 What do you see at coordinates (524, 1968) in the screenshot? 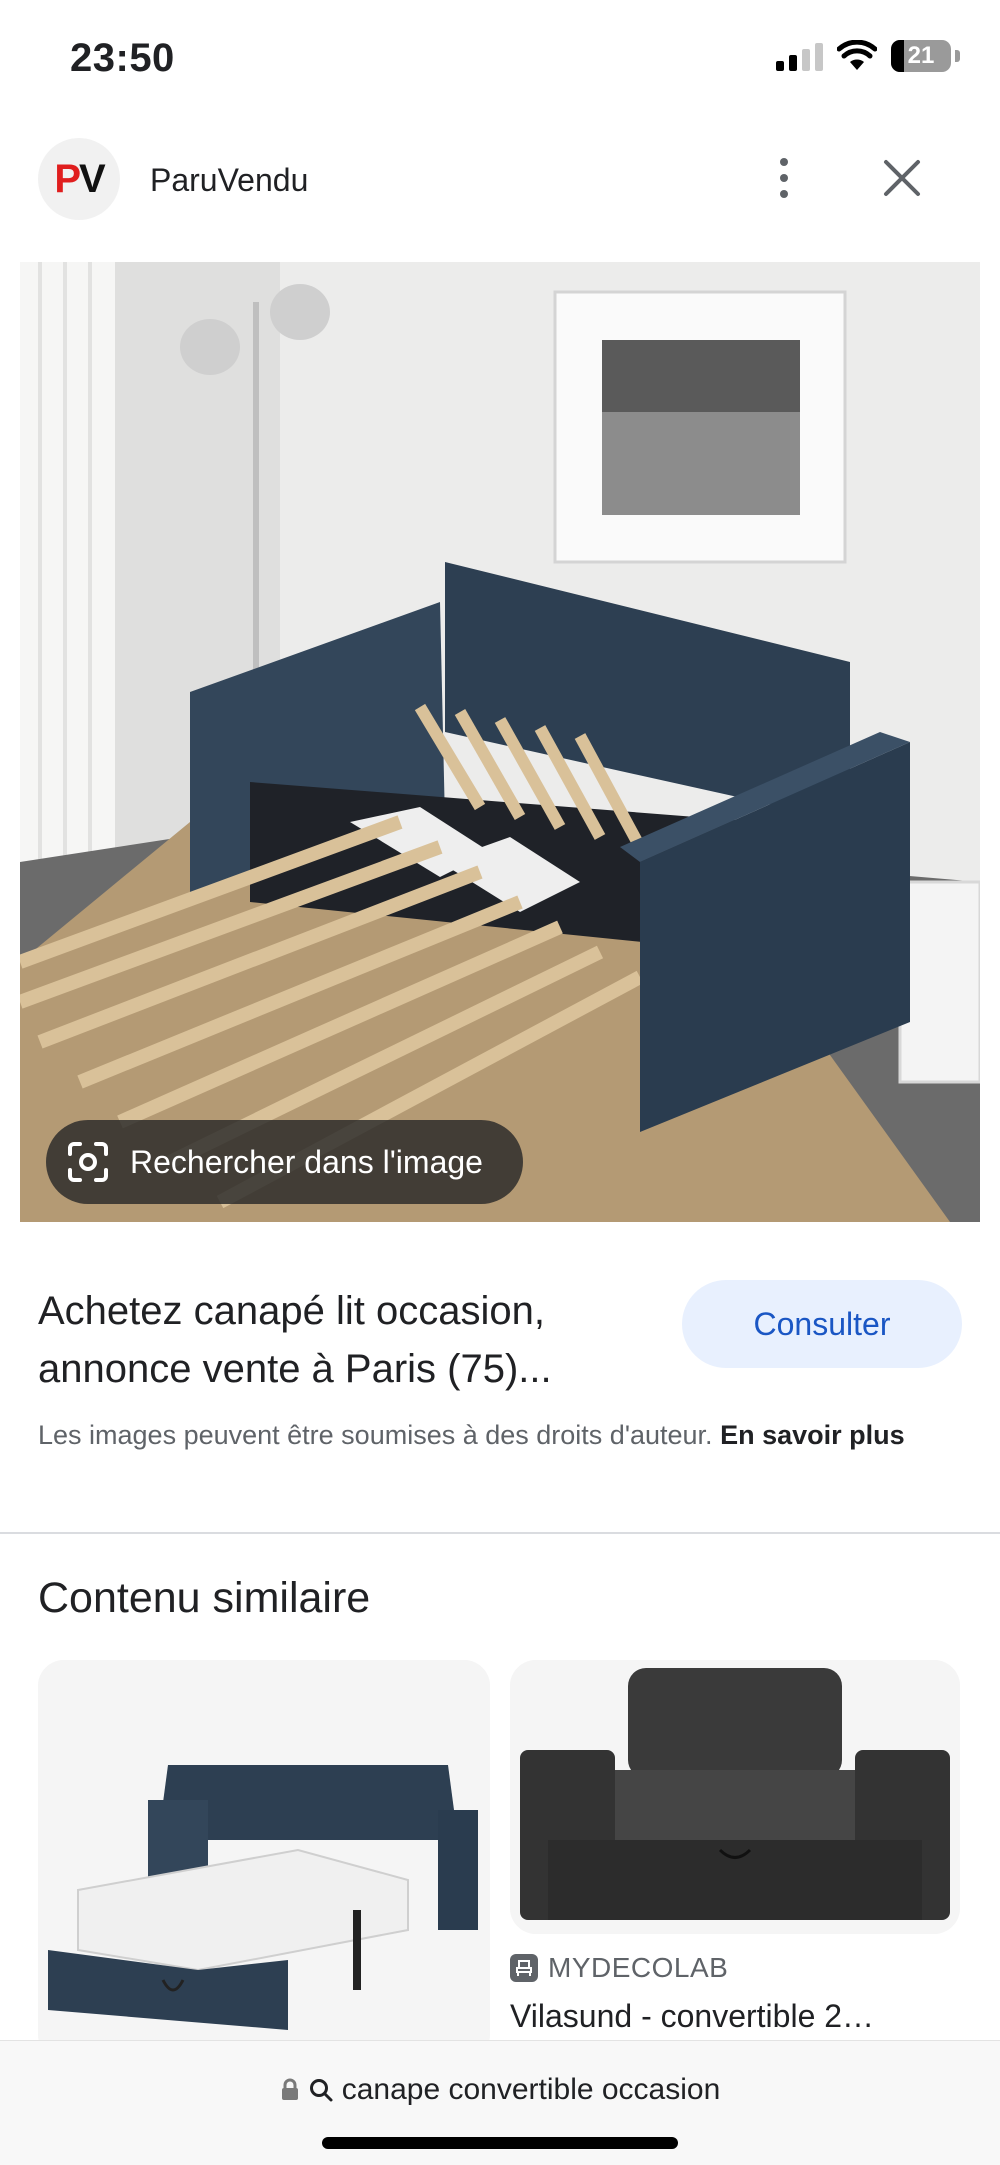
I see `chair-icon` at bounding box center [524, 1968].